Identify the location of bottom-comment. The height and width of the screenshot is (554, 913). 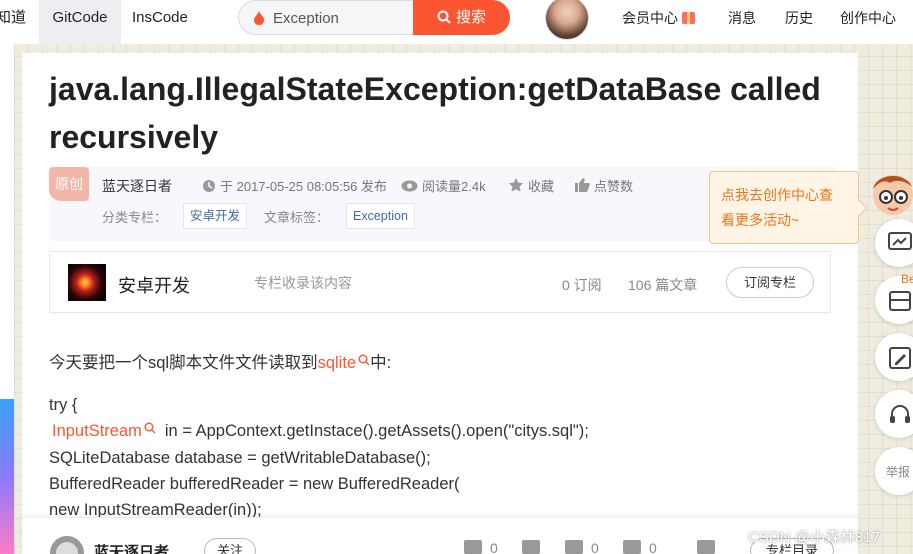
(535, 547).